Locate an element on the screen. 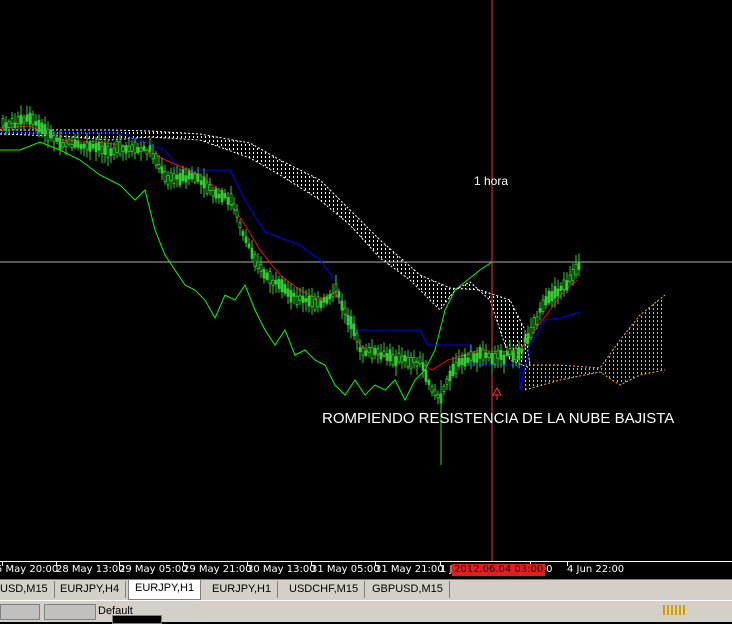  time-tick-label: 28 May 13:00 is located at coordinates (90, 569).